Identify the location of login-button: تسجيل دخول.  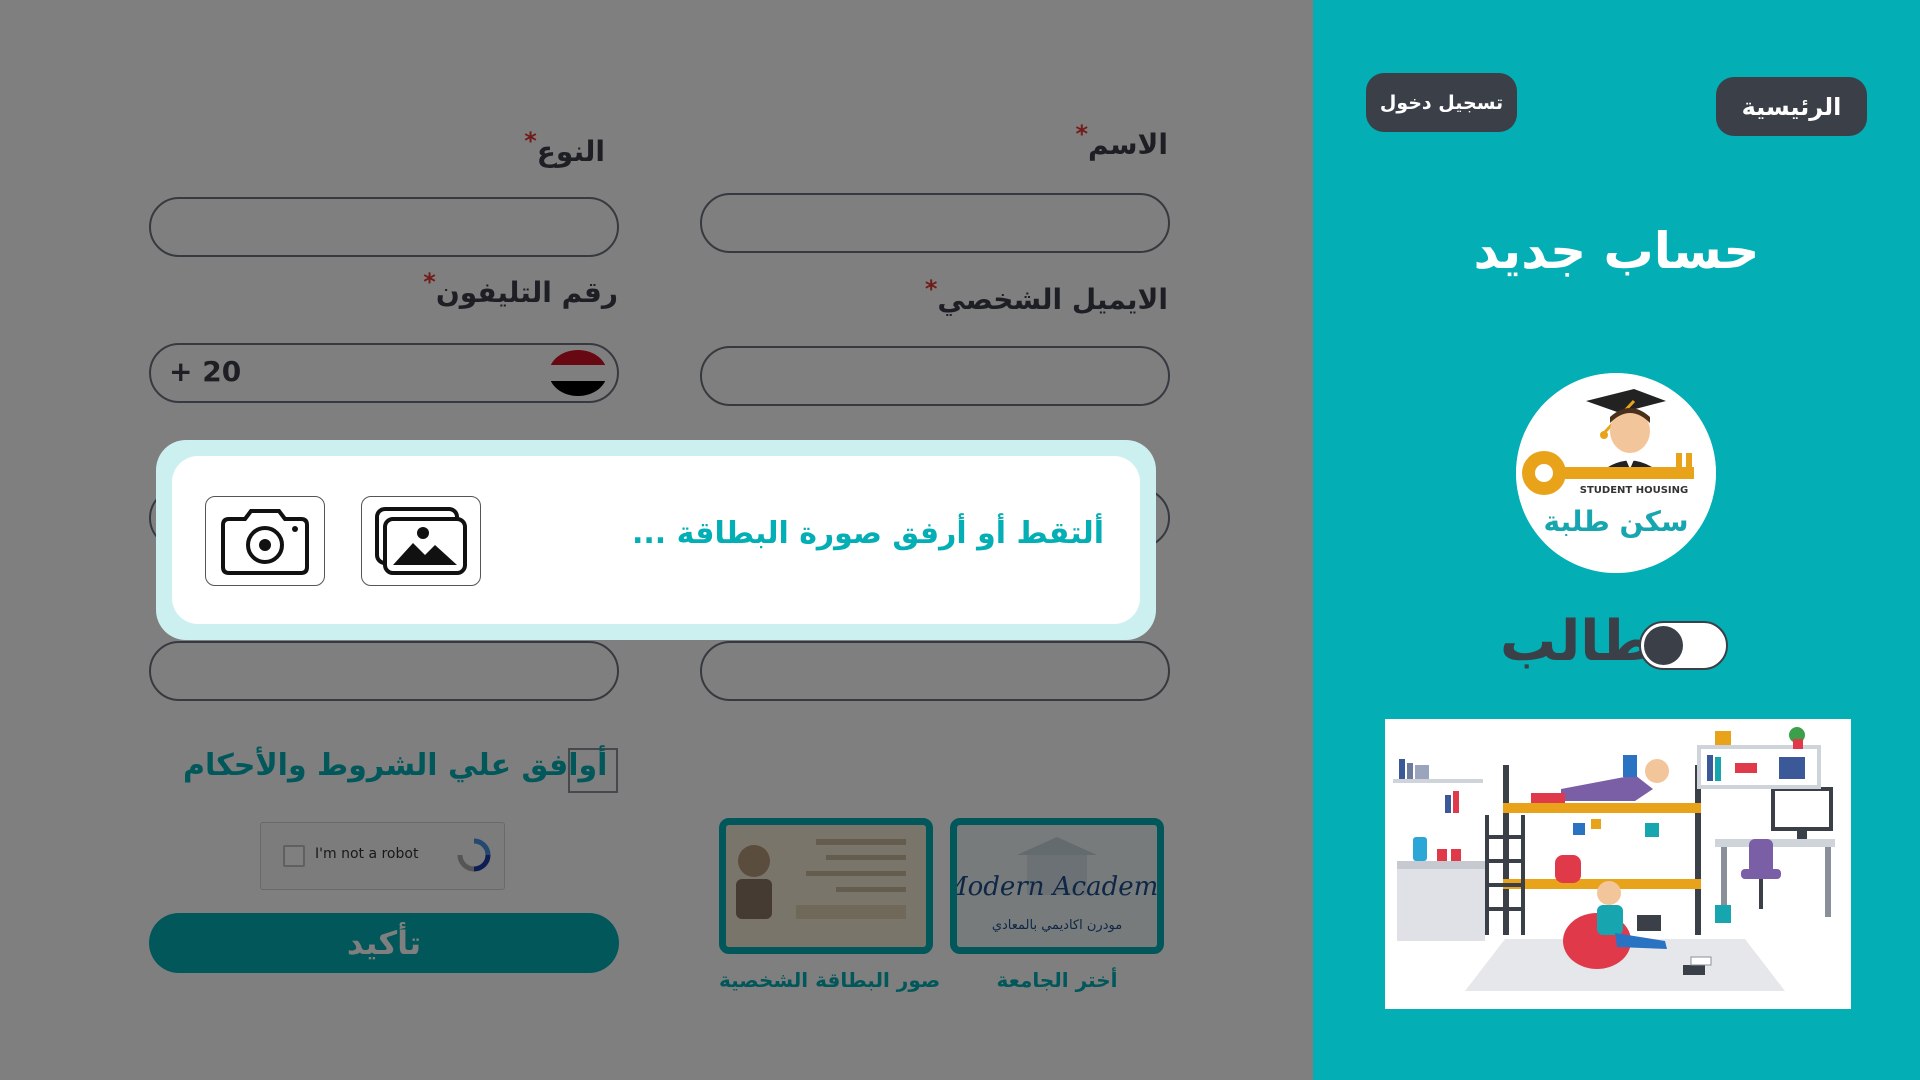
(1441, 102).